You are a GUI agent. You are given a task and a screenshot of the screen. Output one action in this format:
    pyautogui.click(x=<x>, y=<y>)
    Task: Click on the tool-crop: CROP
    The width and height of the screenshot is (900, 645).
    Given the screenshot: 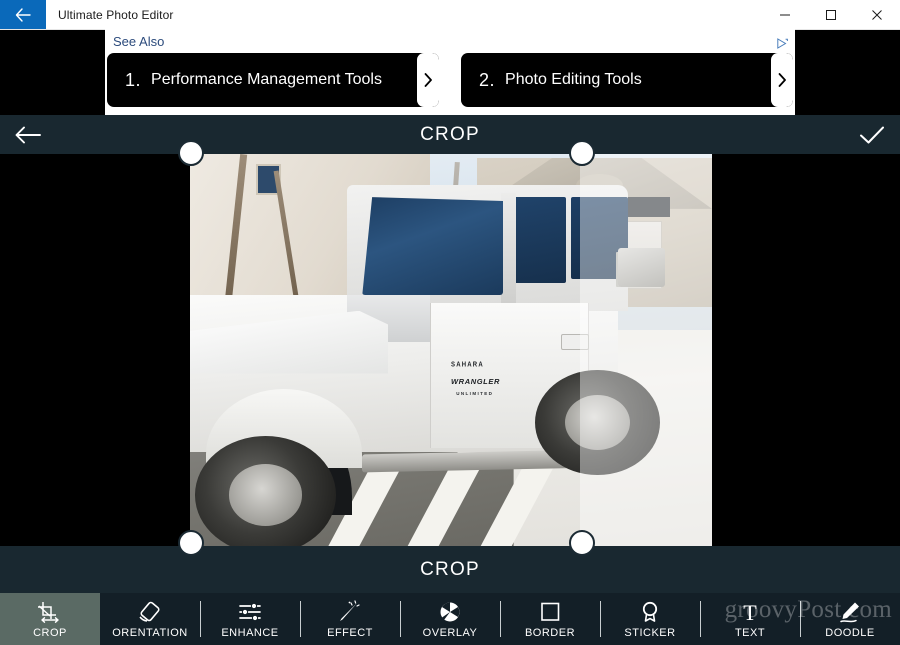 What is the action you would take?
    pyautogui.click(x=50, y=619)
    